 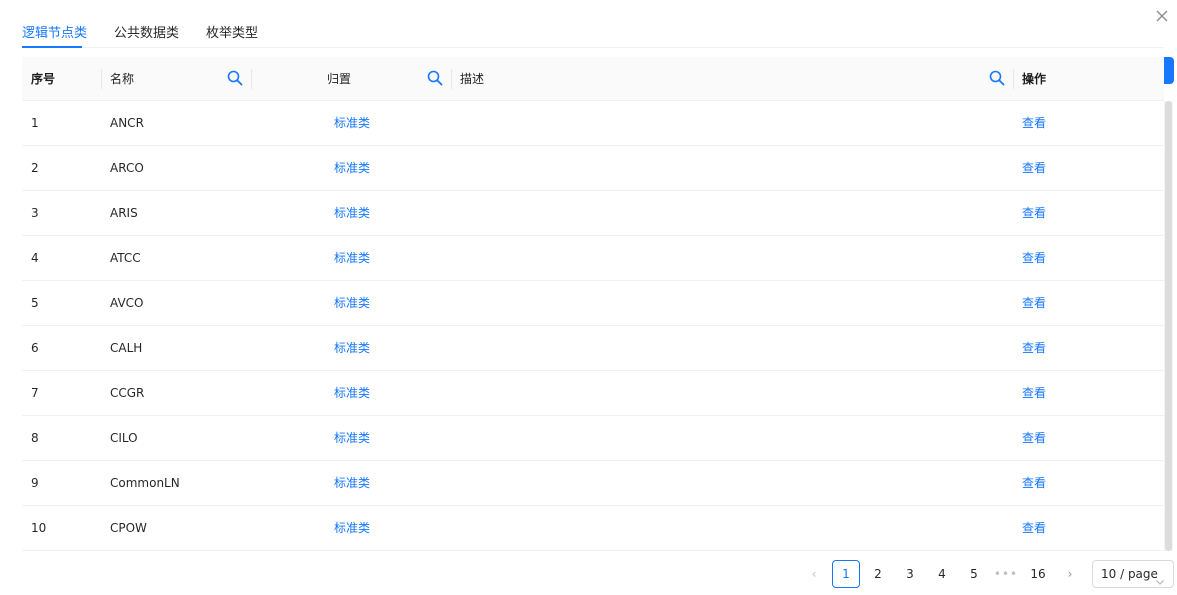 I want to click on tab-logic-node-class: 逻辑节点类, so click(x=54, y=31).